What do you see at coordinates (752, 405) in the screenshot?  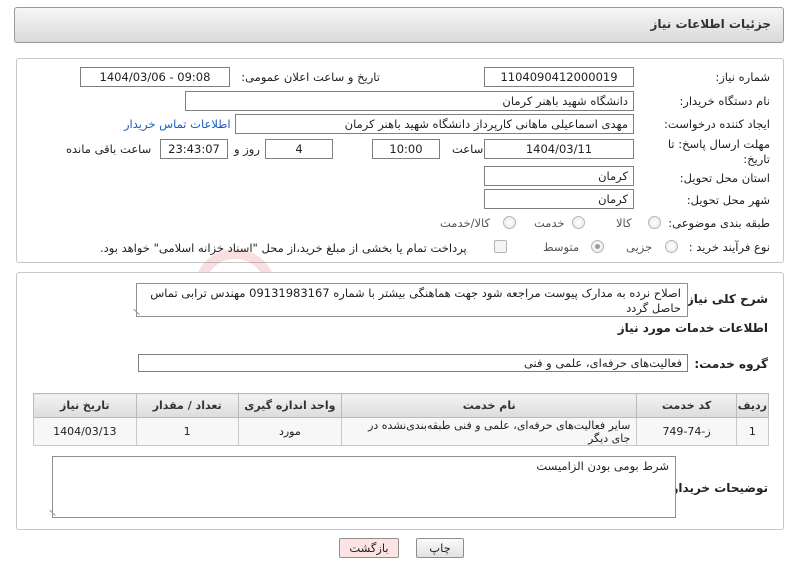 I see `col-row-number: ردیف` at bounding box center [752, 405].